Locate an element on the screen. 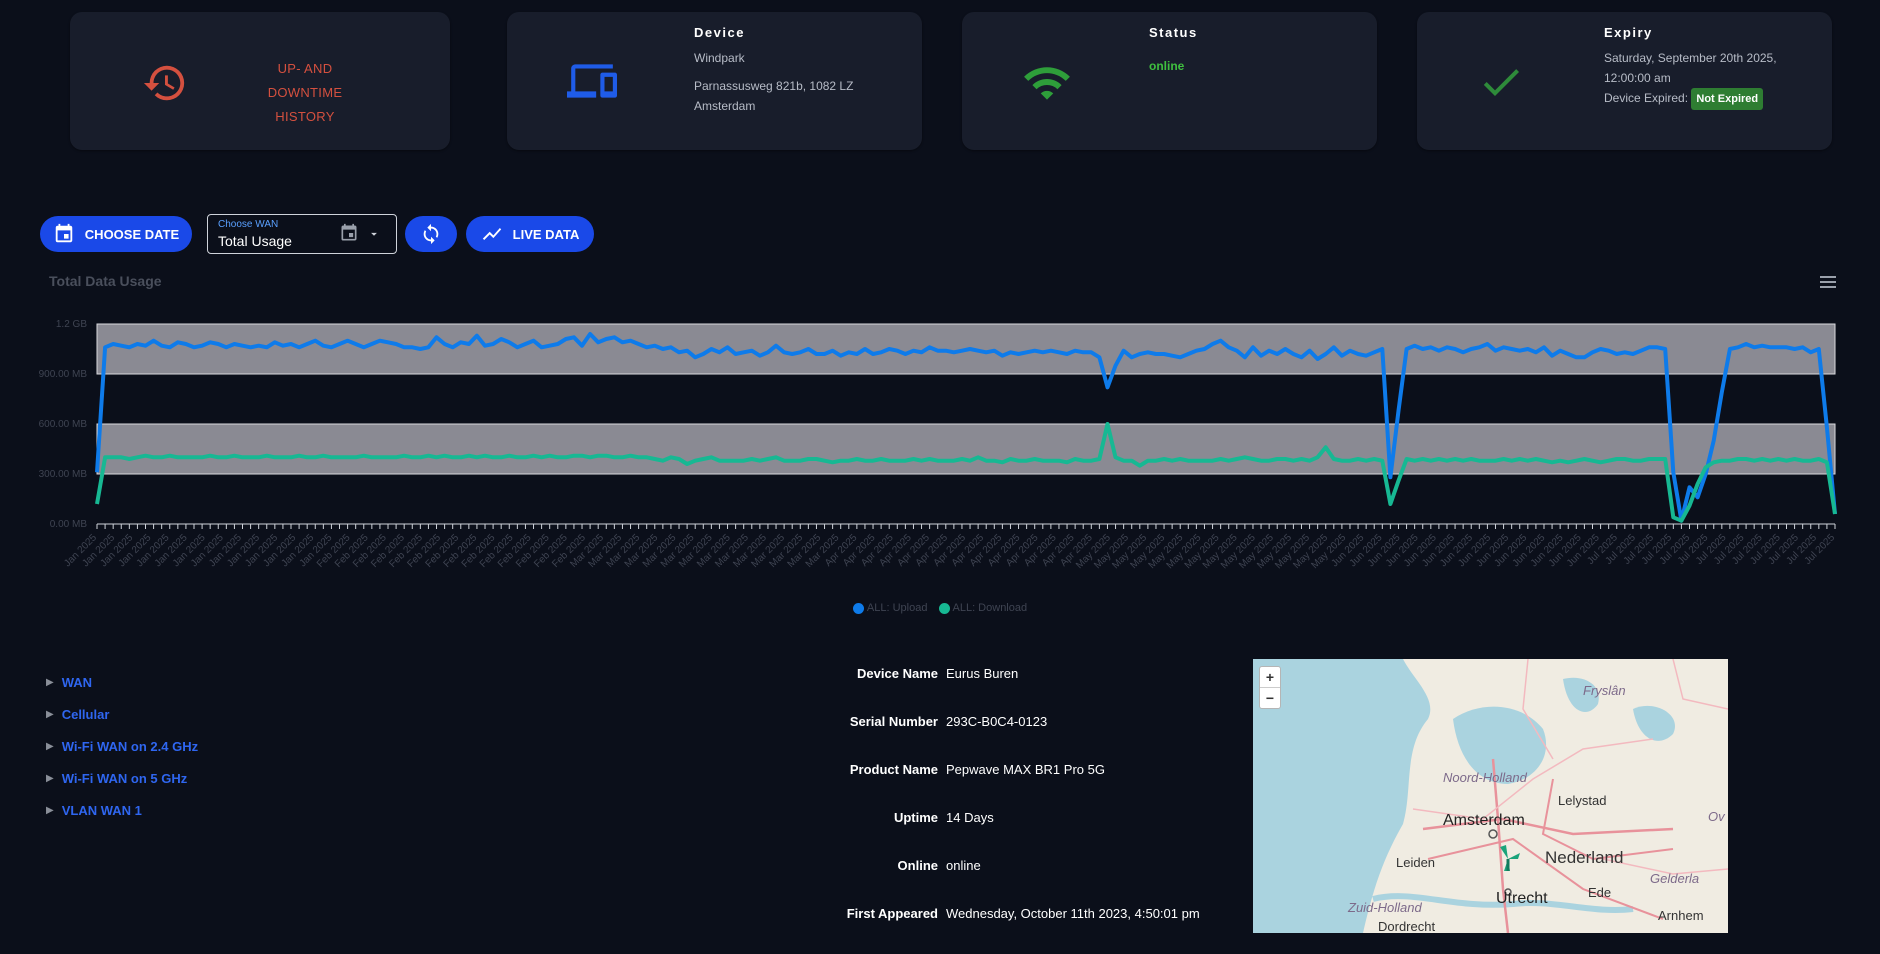 The width and height of the screenshot is (1880, 954). legend-download-label: ALL: Download is located at coordinates (990, 608).